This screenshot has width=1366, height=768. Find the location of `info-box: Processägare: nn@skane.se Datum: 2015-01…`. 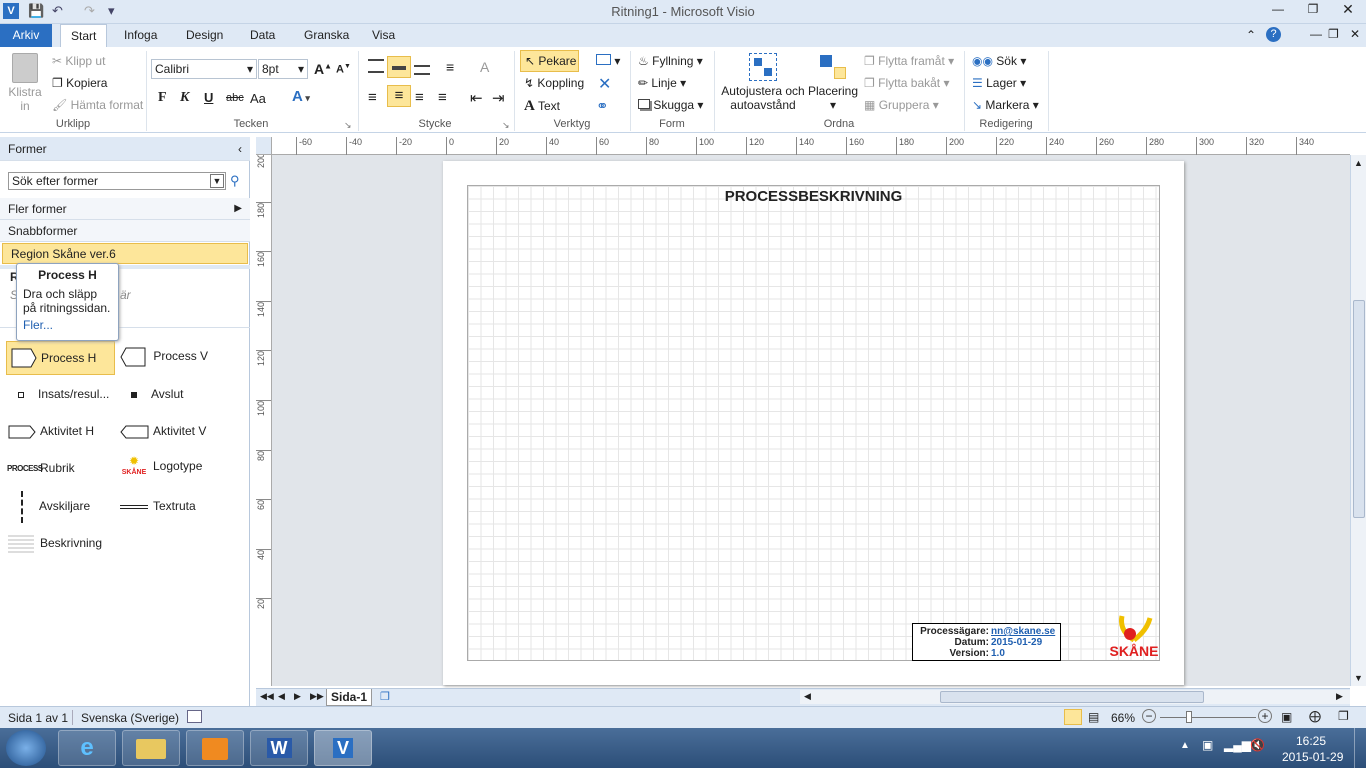

info-box: Processägare: nn@skane.se Datum: 2015-01… is located at coordinates (986, 642).